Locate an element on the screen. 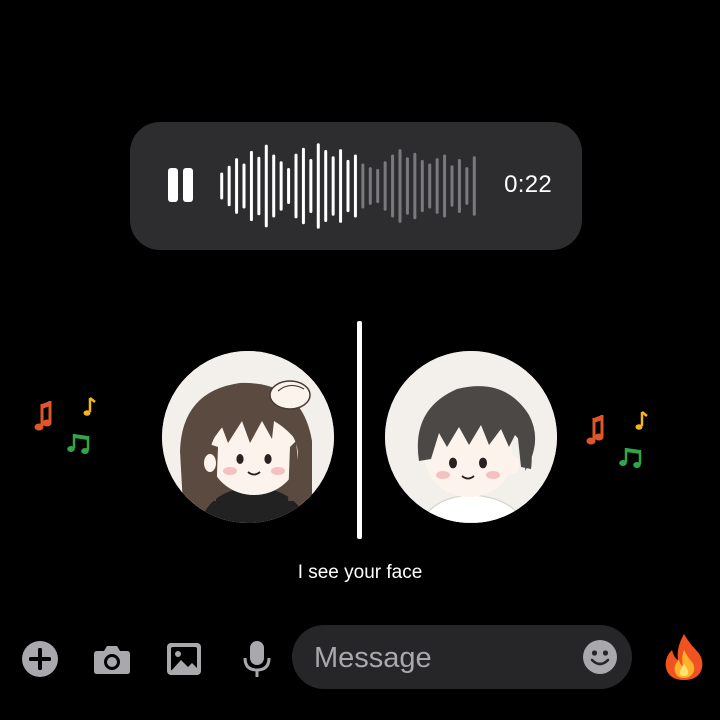 The height and width of the screenshot is (720, 720). microphone-icon is located at coordinates (257, 659).